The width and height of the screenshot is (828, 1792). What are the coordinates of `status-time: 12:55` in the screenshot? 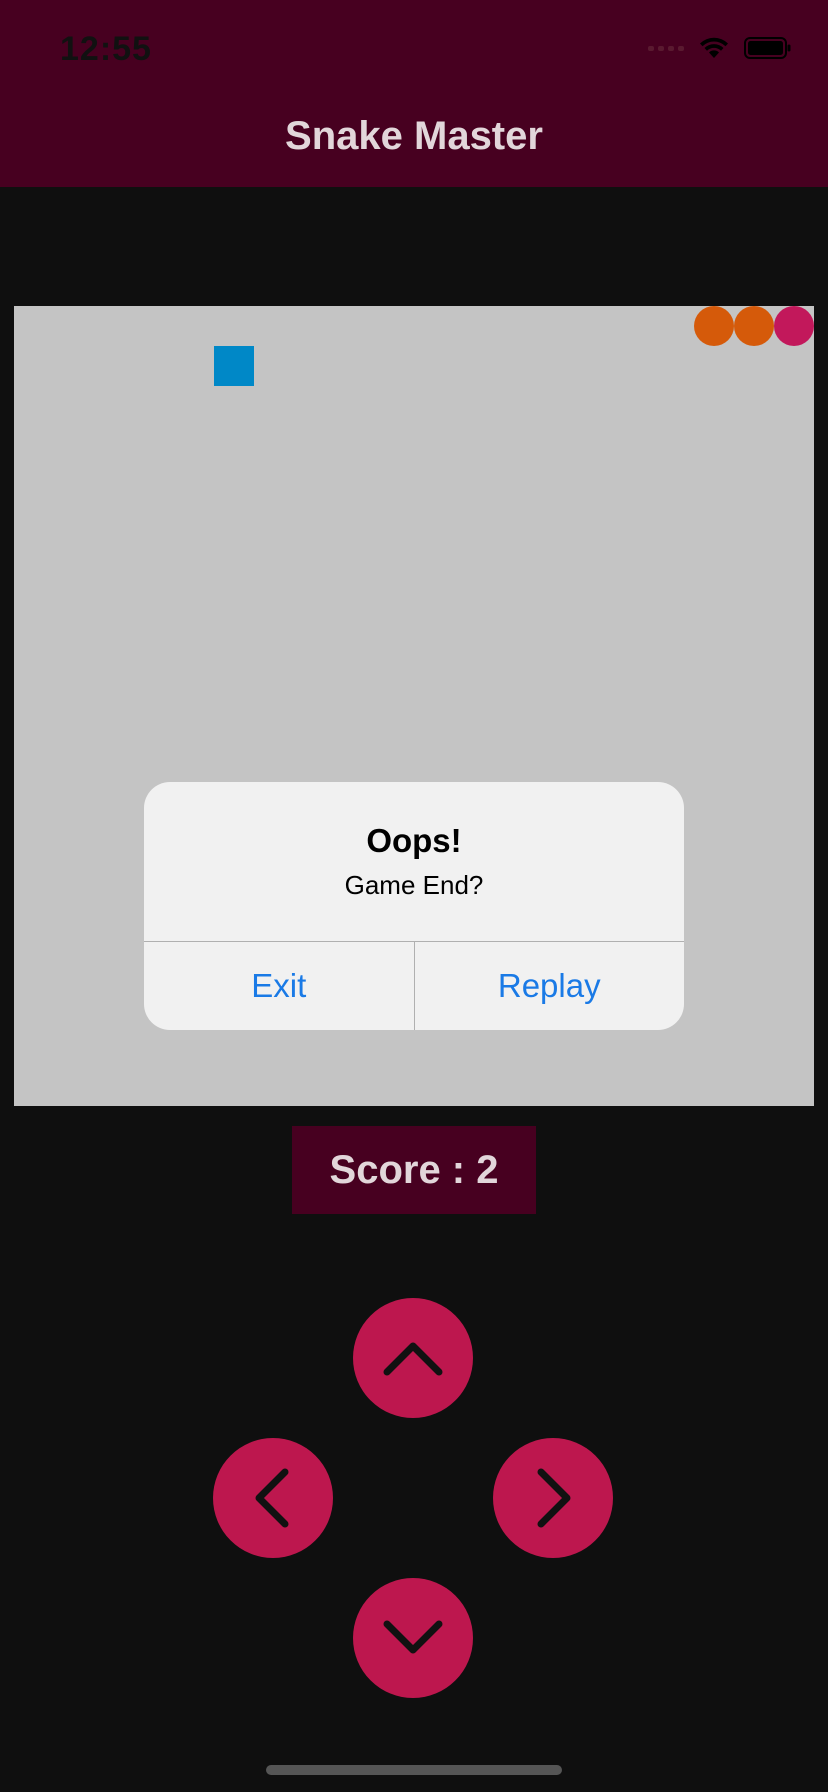 It's located at (106, 49).